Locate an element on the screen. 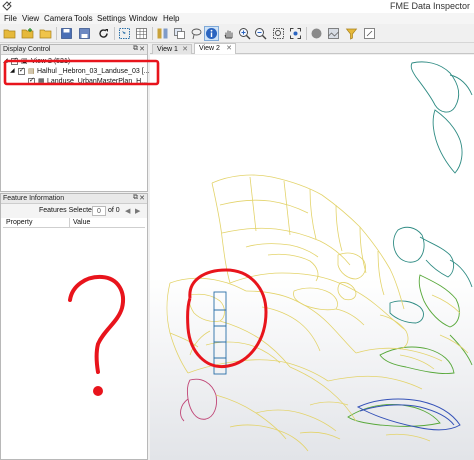 The width and height of the screenshot is (474, 460). save-icon is located at coordinates (66, 33).